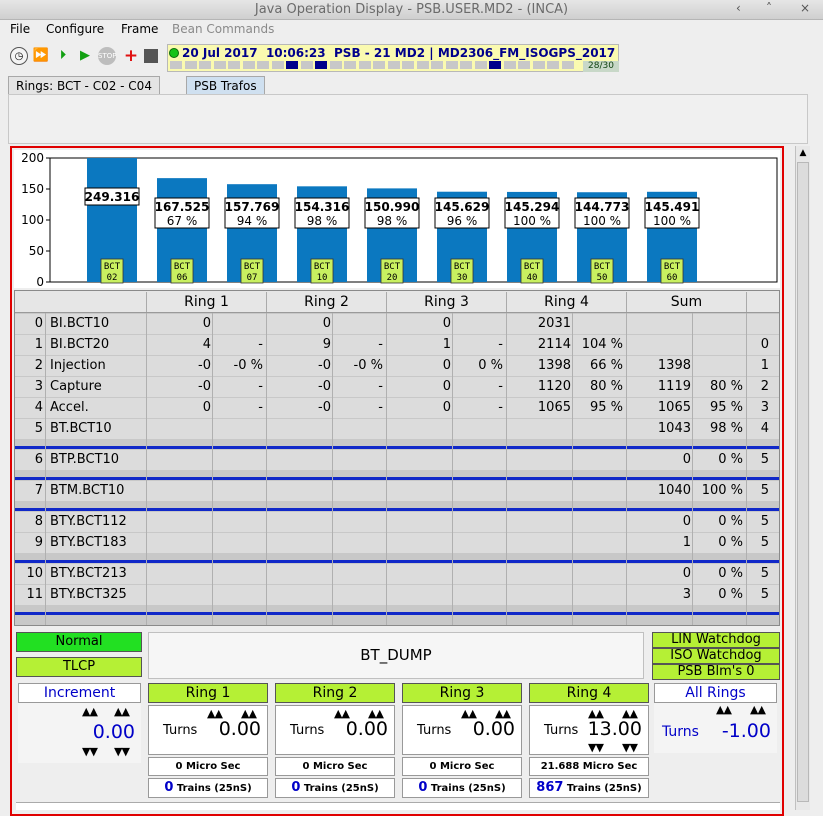 This screenshot has height=816, width=823. I want to click on vertical-scrollbar: ▲, so click(802, 478).